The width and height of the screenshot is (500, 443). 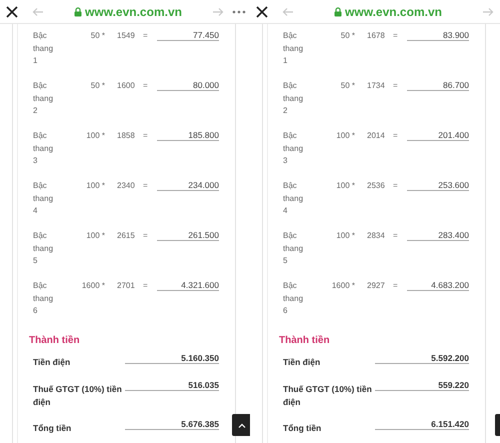 I want to click on amount-field: 83.900, so click(x=438, y=35).